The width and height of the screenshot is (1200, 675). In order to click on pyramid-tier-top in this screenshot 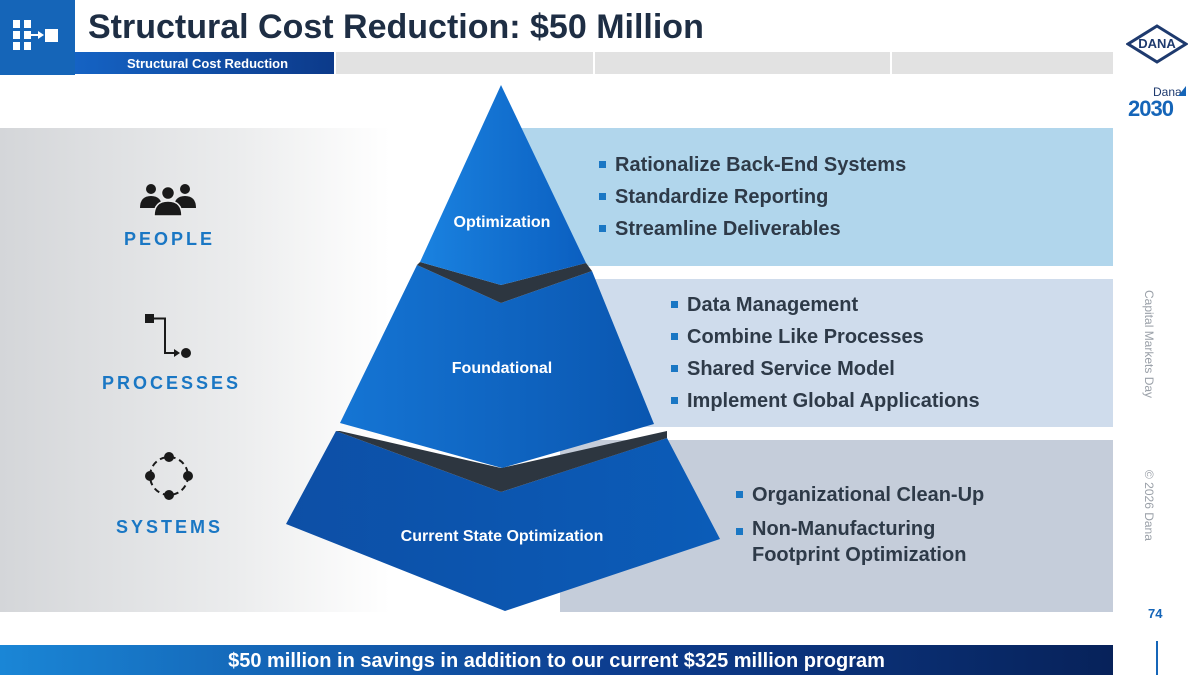, I will do `click(503, 185)`.